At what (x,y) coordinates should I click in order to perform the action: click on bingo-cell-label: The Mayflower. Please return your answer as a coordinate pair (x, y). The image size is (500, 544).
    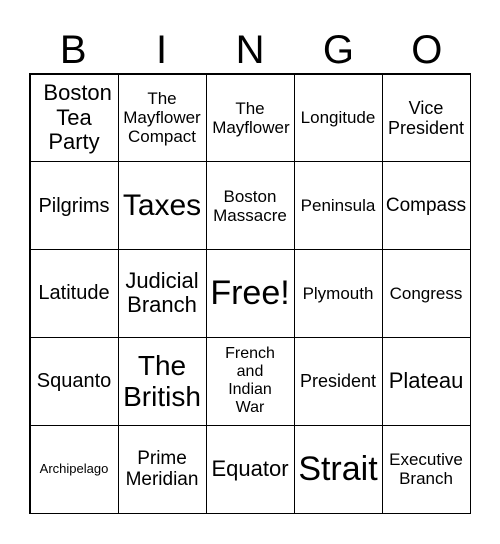
    Looking at the image, I should click on (251, 117).